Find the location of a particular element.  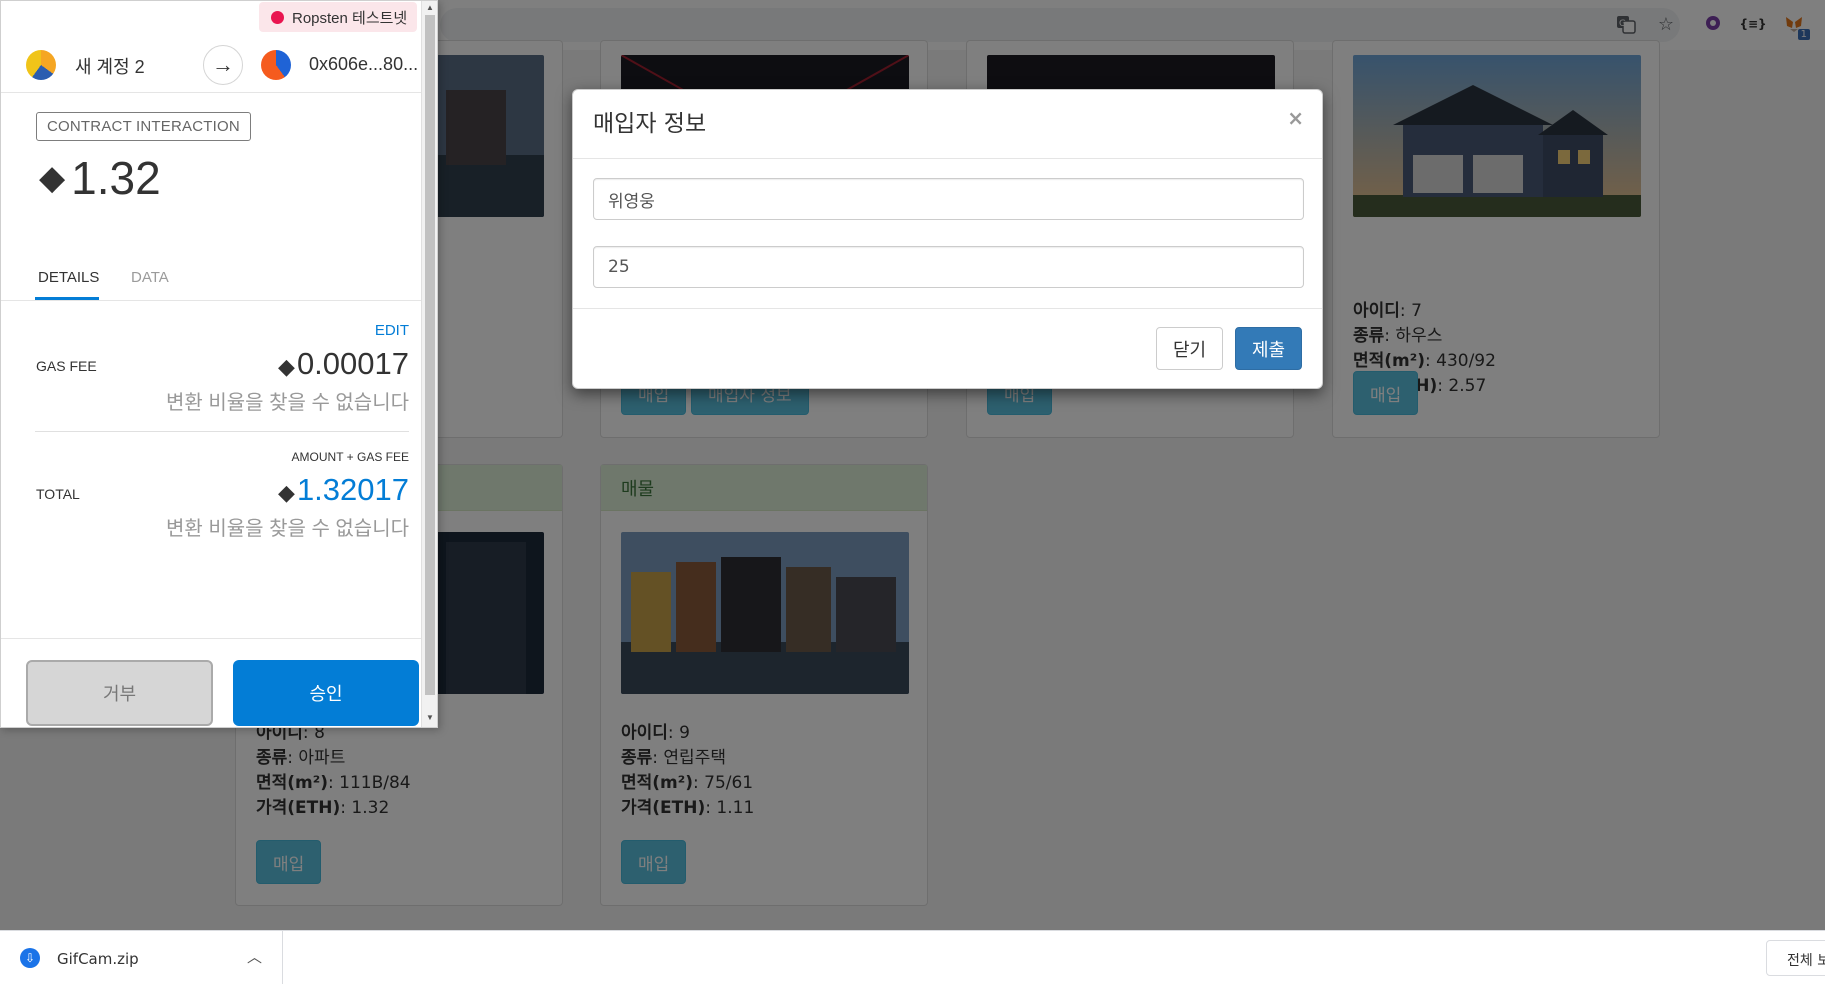

total-value: ◆1.32017 is located at coordinates (343, 489).